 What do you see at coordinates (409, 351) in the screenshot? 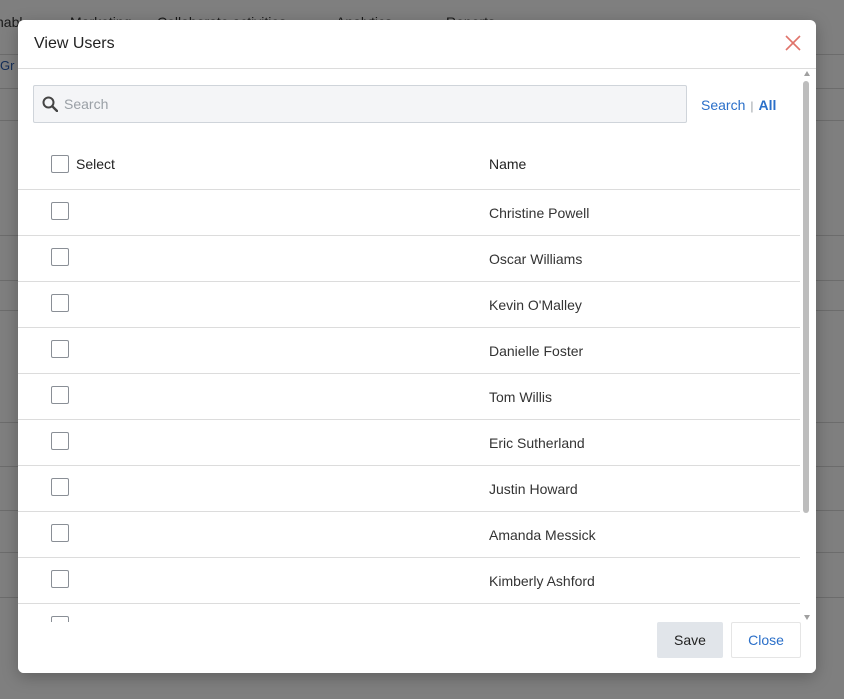
I see `table-row: Danielle Foster` at bounding box center [409, 351].